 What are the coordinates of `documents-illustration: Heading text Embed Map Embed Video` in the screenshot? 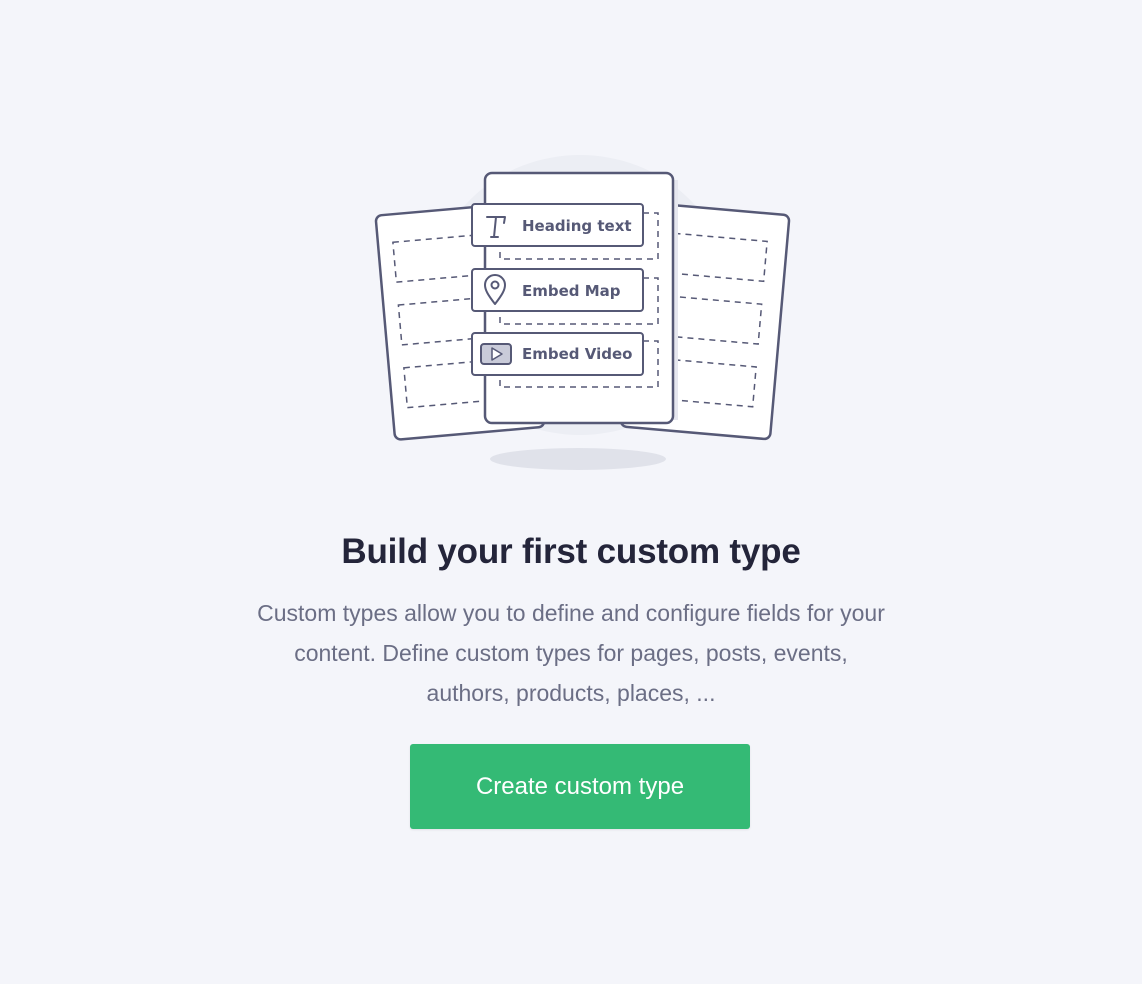 It's located at (582, 312).